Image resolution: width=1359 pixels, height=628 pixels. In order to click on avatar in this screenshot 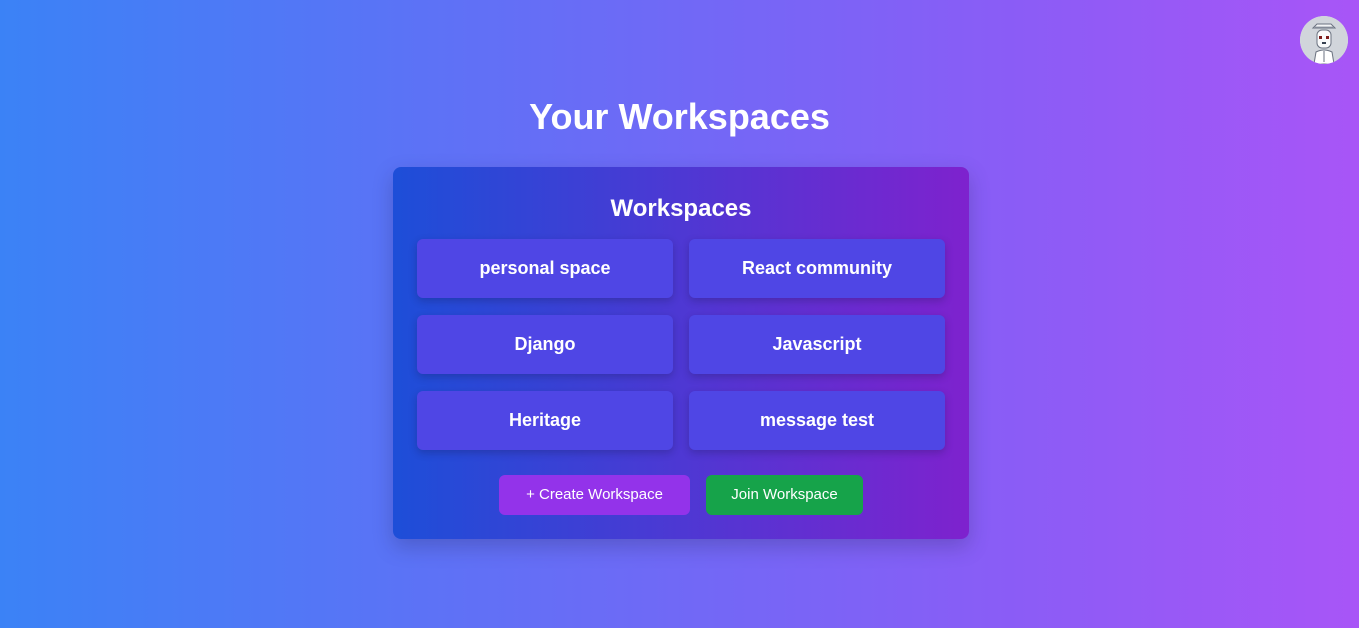, I will do `click(1324, 40)`.